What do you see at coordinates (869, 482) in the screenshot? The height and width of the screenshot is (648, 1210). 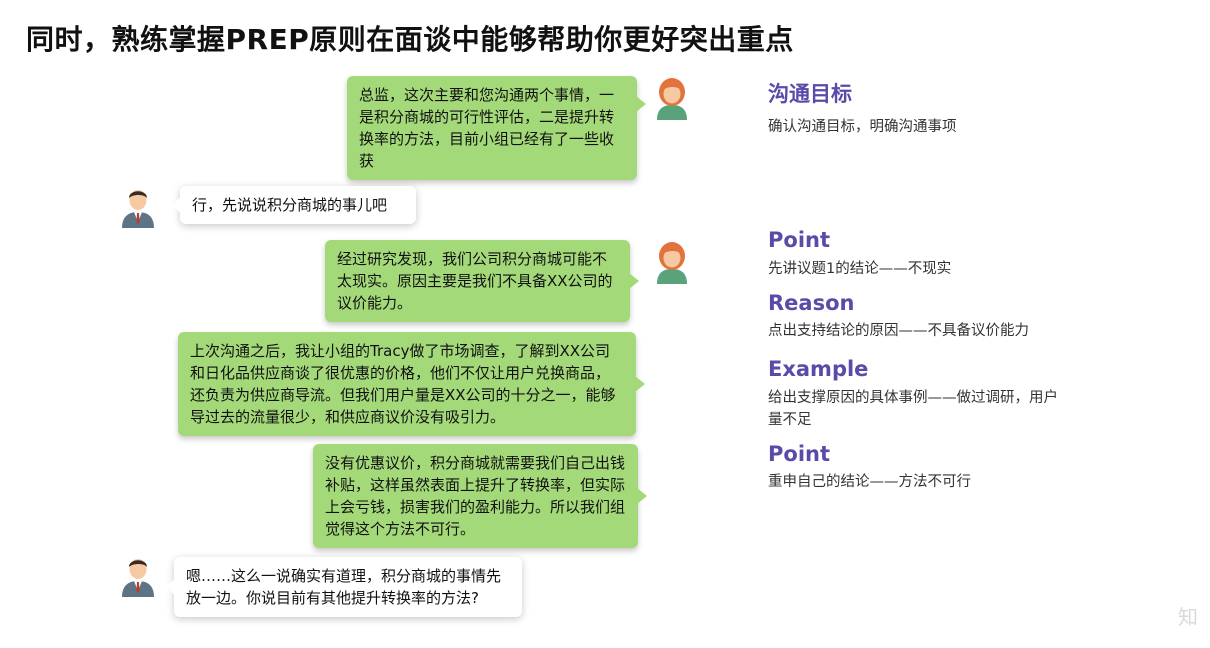 I see `label-desc-point-restate: 重申自己的结论——方法不可行` at bounding box center [869, 482].